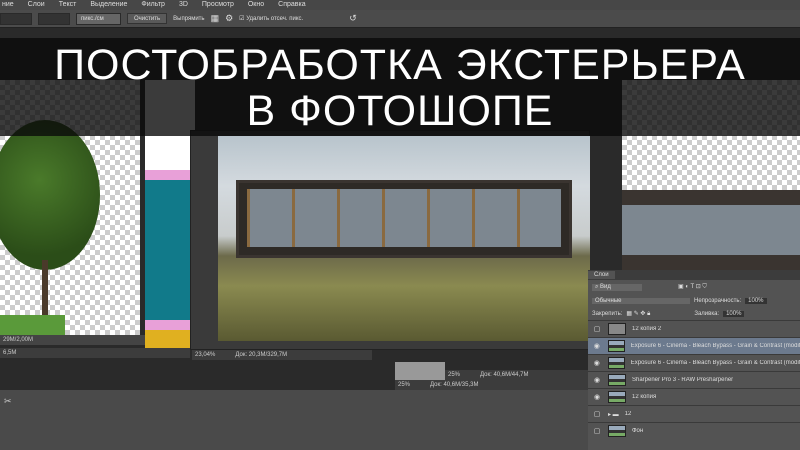  What do you see at coordinates (261, 355) in the screenshot?
I see `doc-size: Док: 20,3M/329,7M` at bounding box center [261, 355].